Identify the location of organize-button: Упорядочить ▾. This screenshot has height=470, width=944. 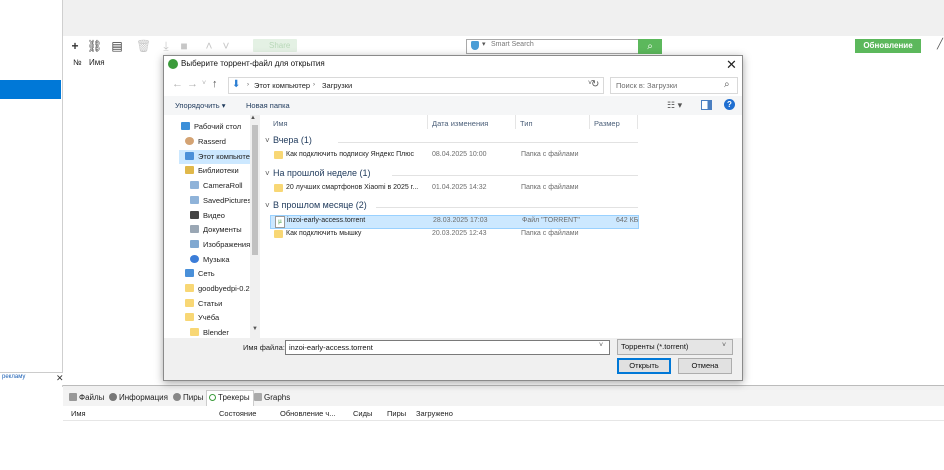
(200, 105).